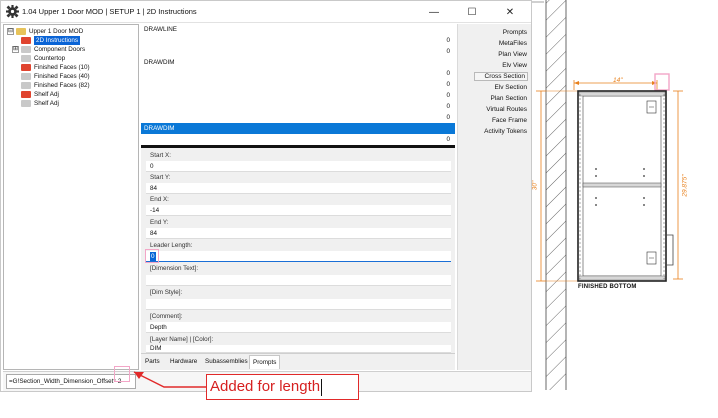 This screenshot has width=718, height=418. I want to click on elv-section-button: Elv Section, so click(510, 87).